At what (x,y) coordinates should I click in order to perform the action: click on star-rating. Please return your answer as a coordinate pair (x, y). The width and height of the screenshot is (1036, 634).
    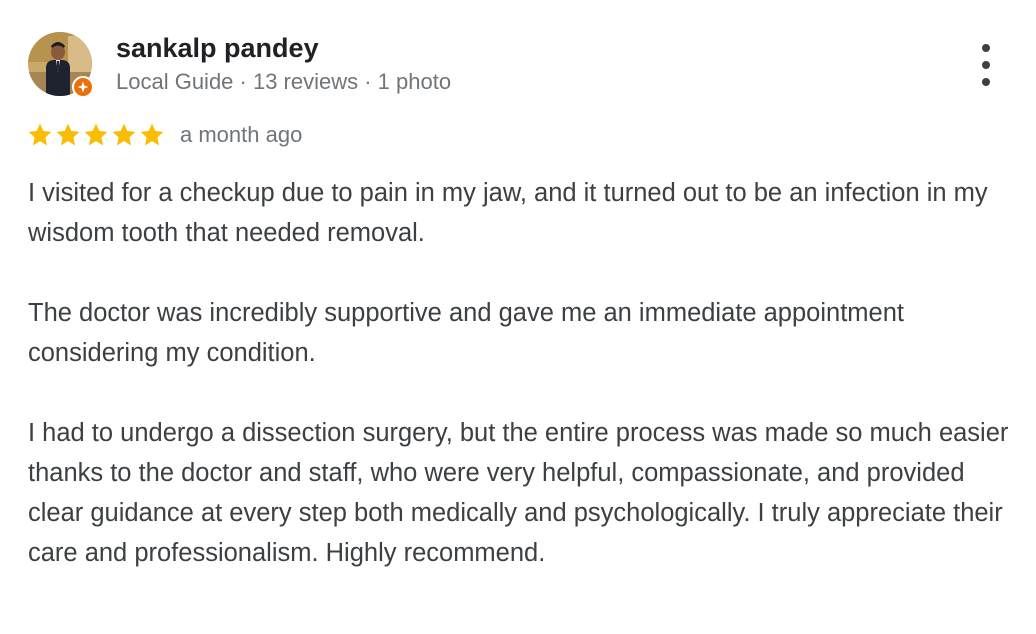
    Looking at the image, I should click on (96, 135).